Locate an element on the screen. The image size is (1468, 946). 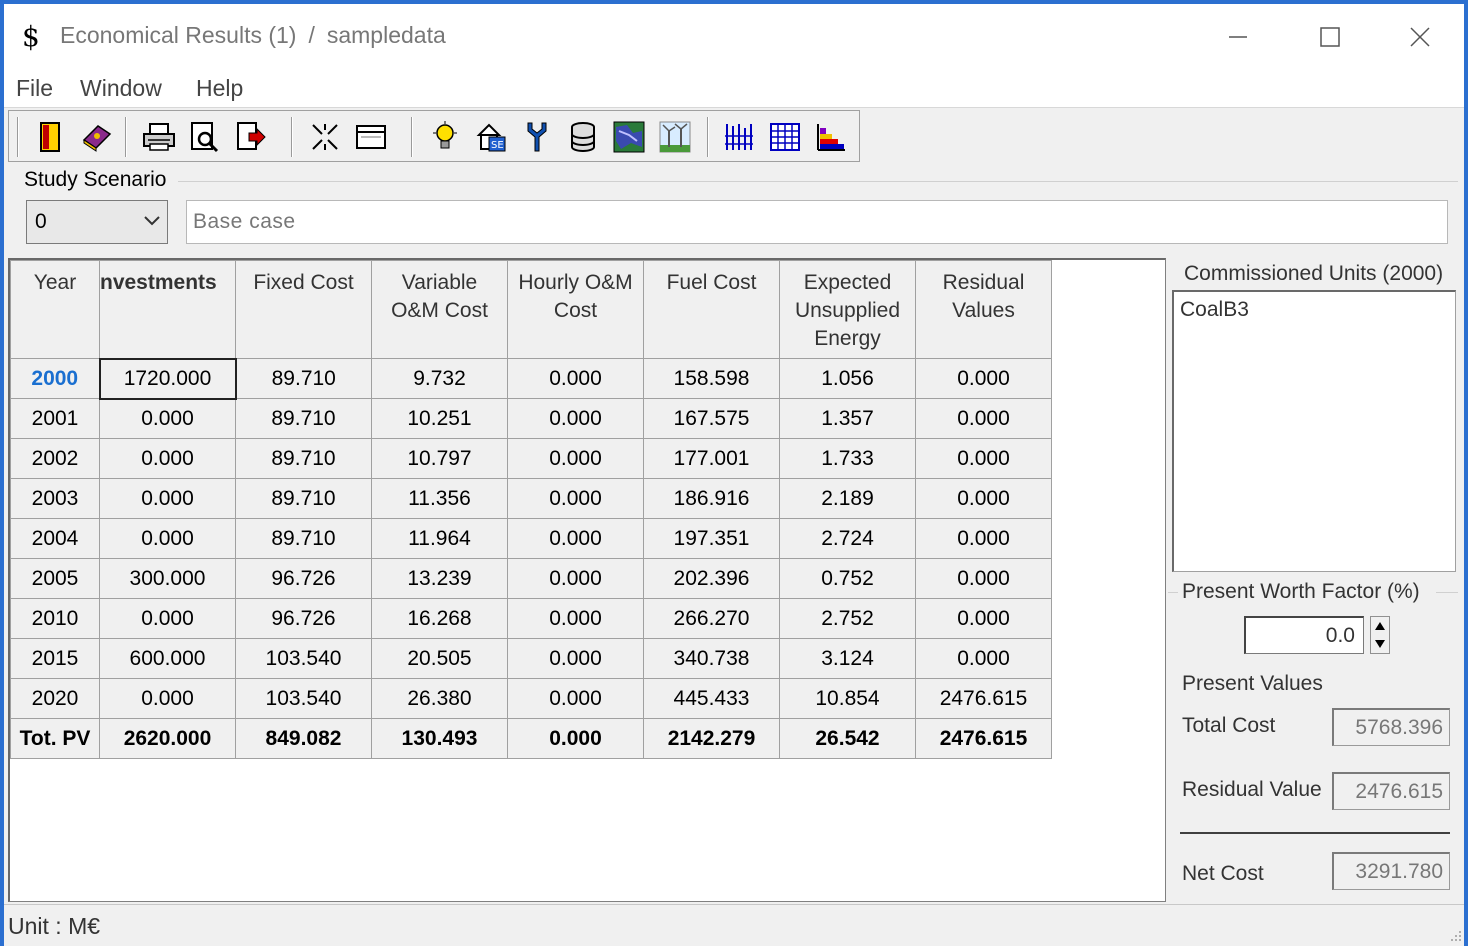
cell-fuel-cost: 177.001 is located at coordinates (711, 458).